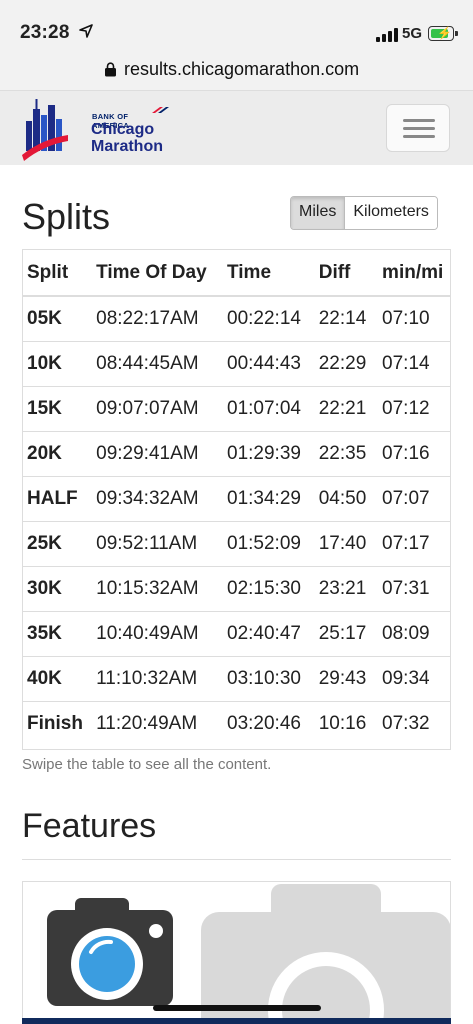 The width and height of the screenshot is (473, 1024). Describe the element at coordinates (346, 544) in the screenshot. I see `split-diff: 17:40` at that location.